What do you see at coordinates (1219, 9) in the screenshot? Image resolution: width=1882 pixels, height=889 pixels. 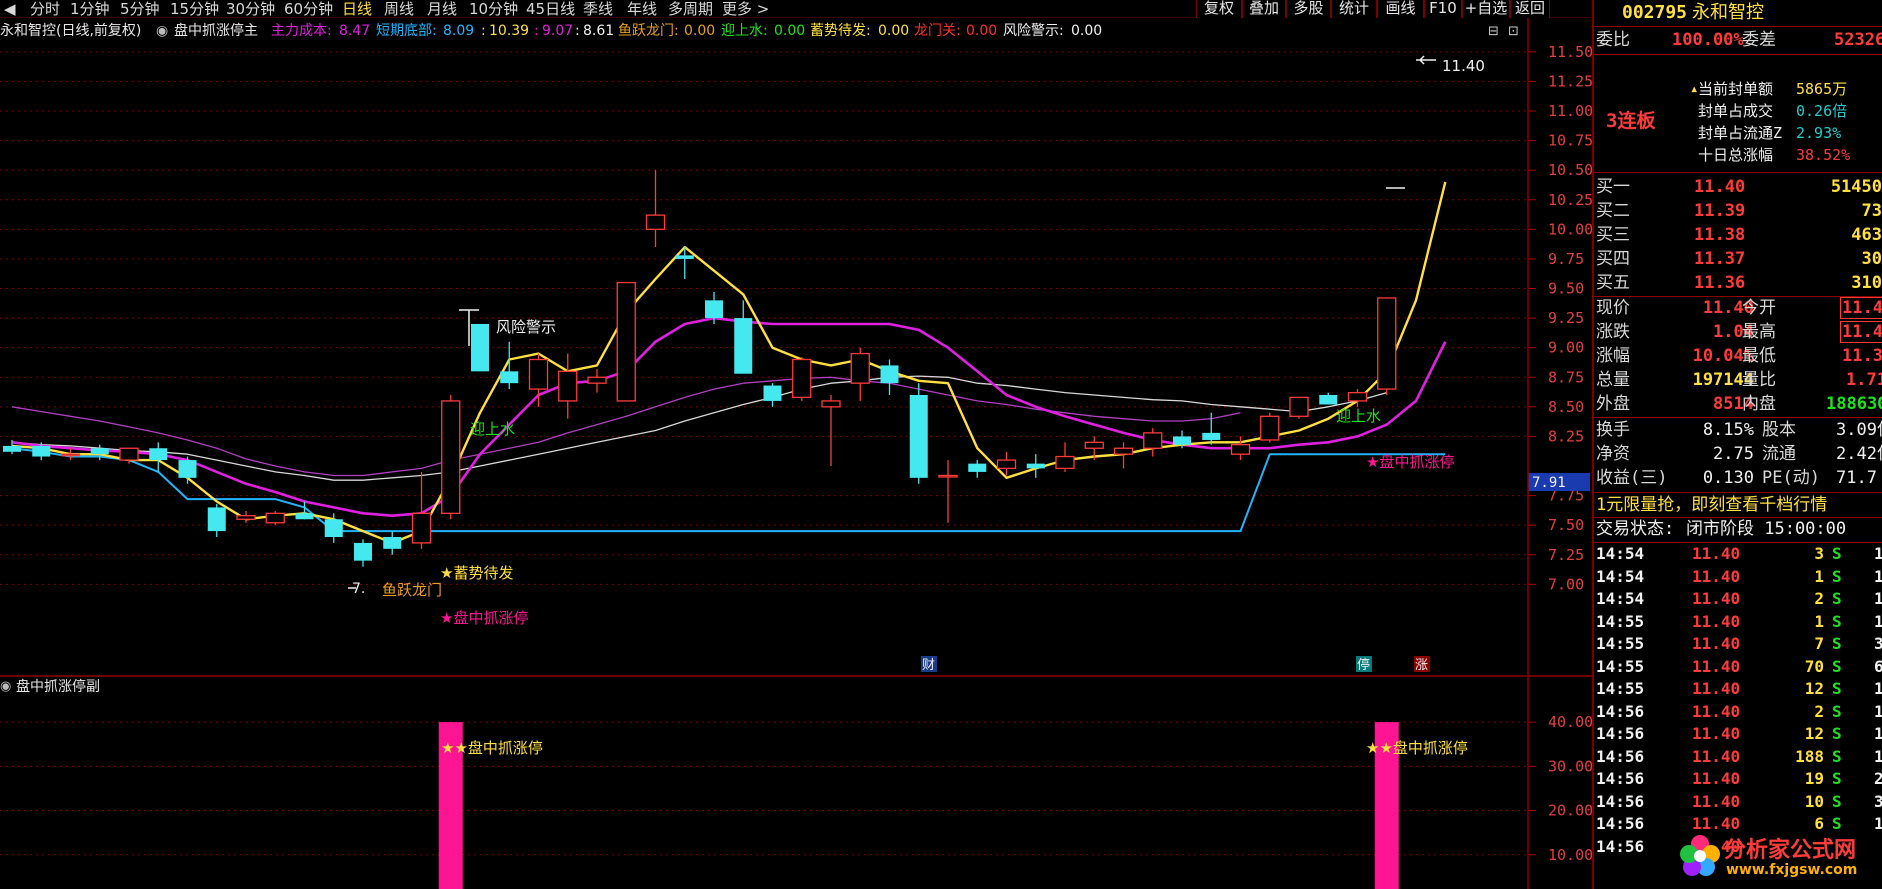 I see `fuquan-button: 复权` at bounding box center [1219, 9].